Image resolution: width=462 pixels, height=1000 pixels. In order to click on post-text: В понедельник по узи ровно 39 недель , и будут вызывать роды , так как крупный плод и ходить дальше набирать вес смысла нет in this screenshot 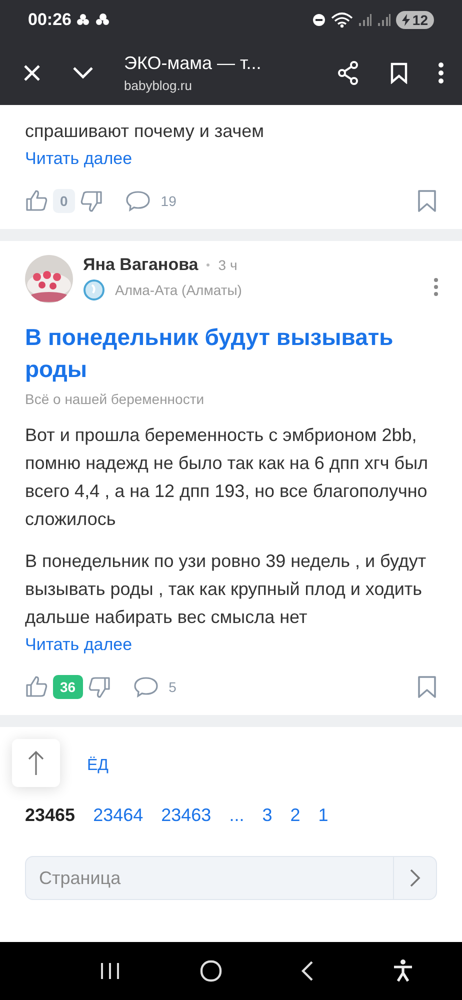, I will do `click(226, 589)`.